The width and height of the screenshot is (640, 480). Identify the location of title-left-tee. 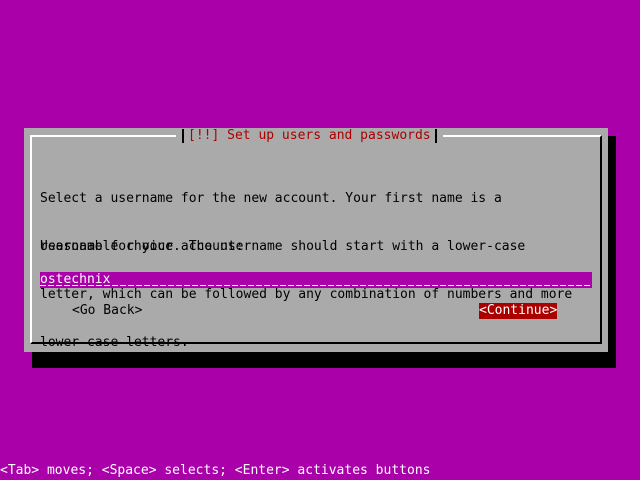
(183, 136).